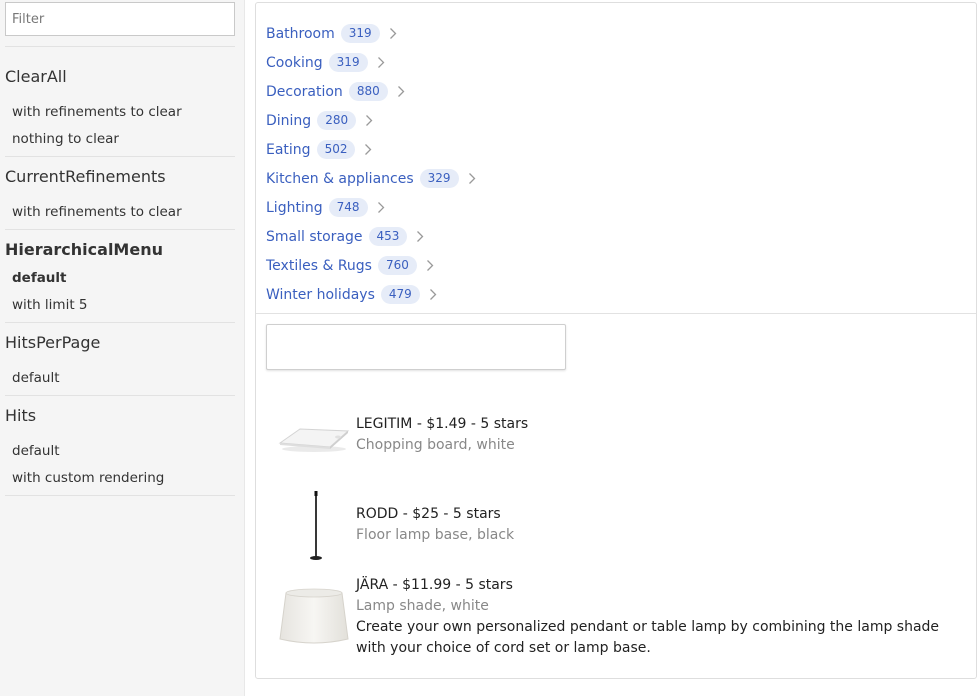 The width and height of the screenshot is (980, 696). What do you see at coordinates (337, 120) in the screenshot?
I see `count-badge: 280` at bounding box center [337, 120].